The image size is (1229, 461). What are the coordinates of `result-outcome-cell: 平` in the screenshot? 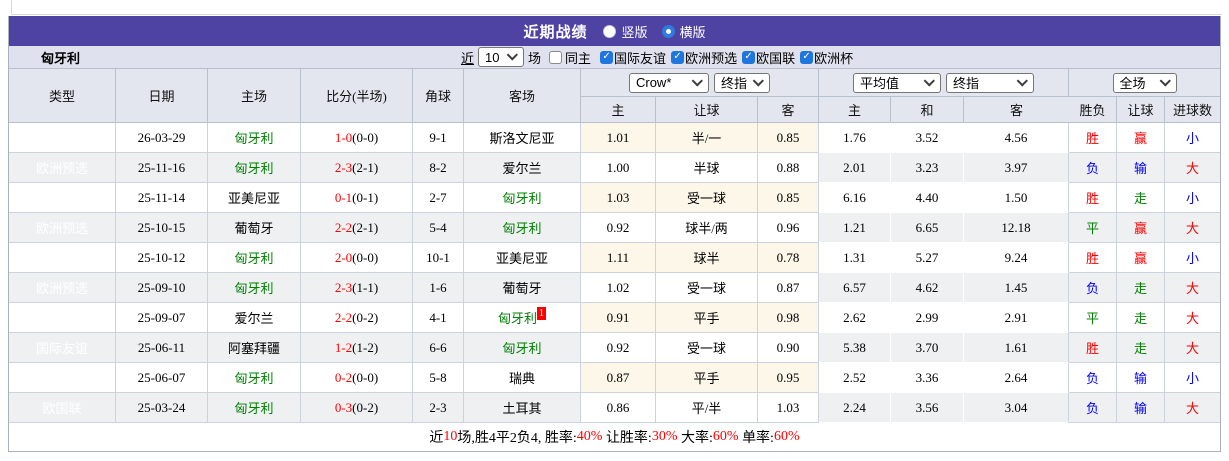 It's located at (1093, 318).